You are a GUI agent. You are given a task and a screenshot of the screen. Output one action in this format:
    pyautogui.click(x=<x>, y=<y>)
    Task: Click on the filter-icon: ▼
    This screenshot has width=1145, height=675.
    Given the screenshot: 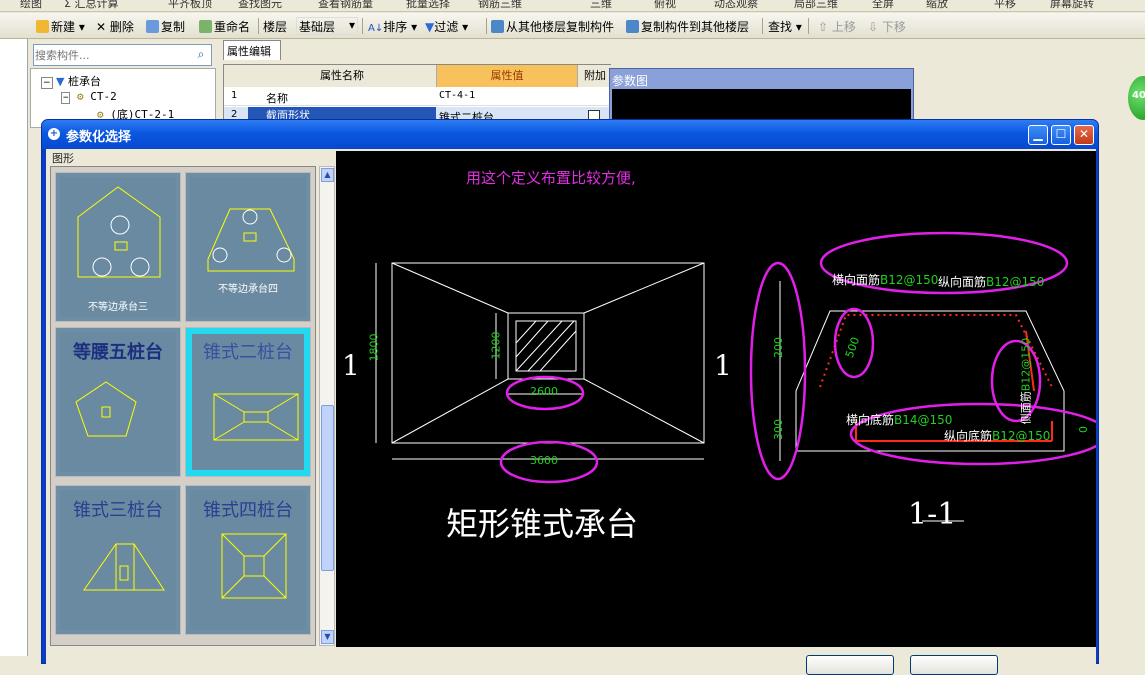 What is the action you would take?
    pyautogui.click(x=430, y=27)
    